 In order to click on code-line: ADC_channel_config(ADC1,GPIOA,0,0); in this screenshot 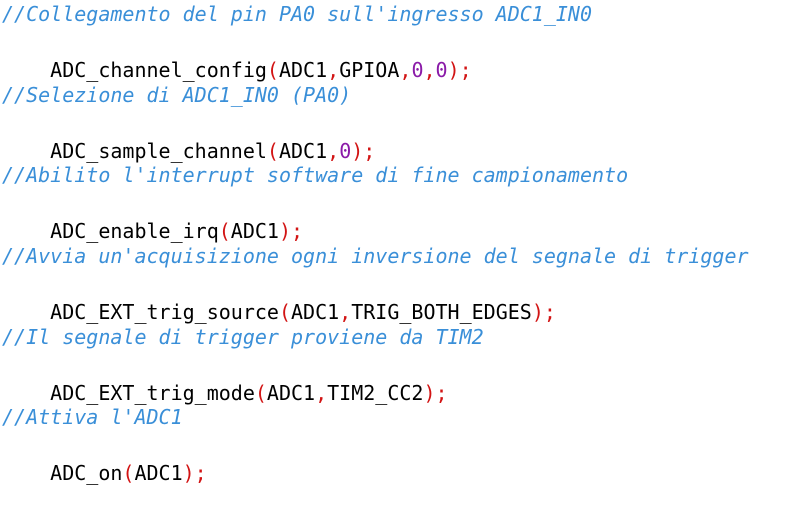, I will do `click(237, 55)`.